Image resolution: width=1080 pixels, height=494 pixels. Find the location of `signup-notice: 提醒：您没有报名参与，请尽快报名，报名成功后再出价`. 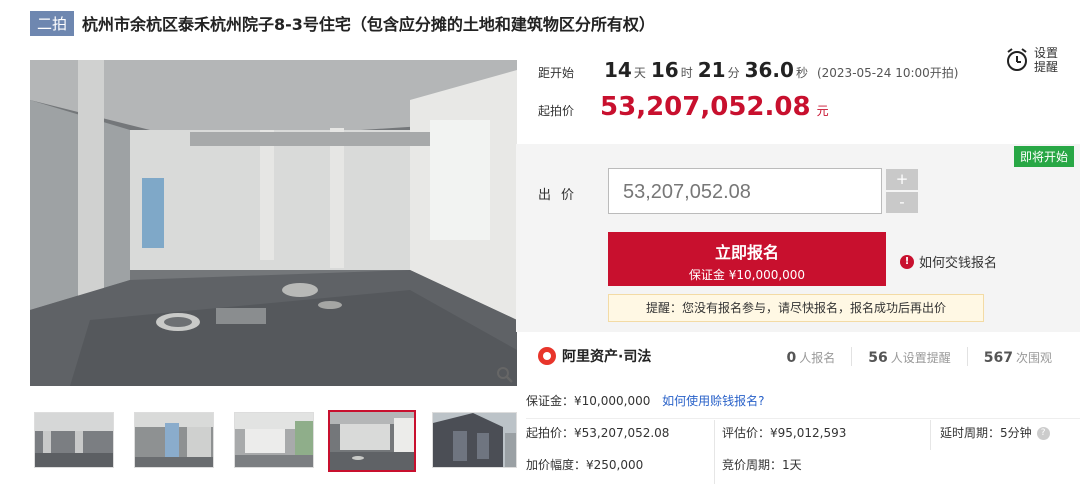

signup-notice: 提醒：您没有报名参与，请尽快报名，报名成功后再出价 is located at coordinates (796, 308).